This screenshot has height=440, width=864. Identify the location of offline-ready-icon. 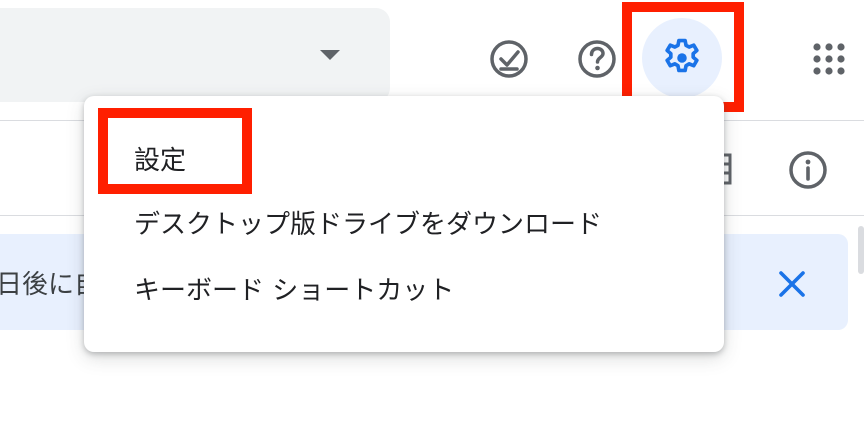
(509, 59).